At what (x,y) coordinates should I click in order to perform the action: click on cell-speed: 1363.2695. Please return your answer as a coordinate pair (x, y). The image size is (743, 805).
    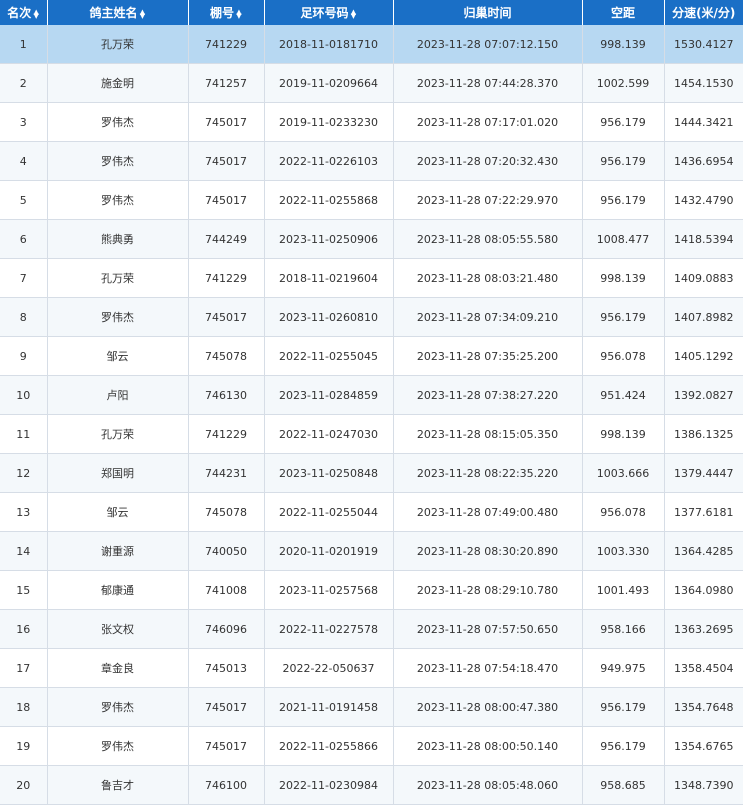
    Looking at the image, I should click on (703, 629).